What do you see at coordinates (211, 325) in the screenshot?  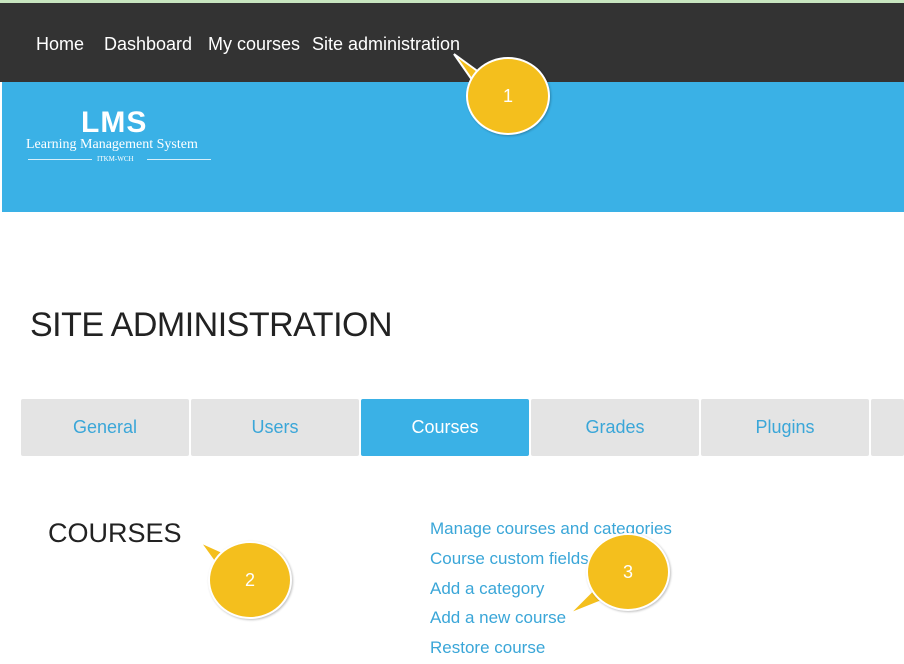 I see `page-title: SITE ADMINISTRATION` at bounding box center [211, 325].